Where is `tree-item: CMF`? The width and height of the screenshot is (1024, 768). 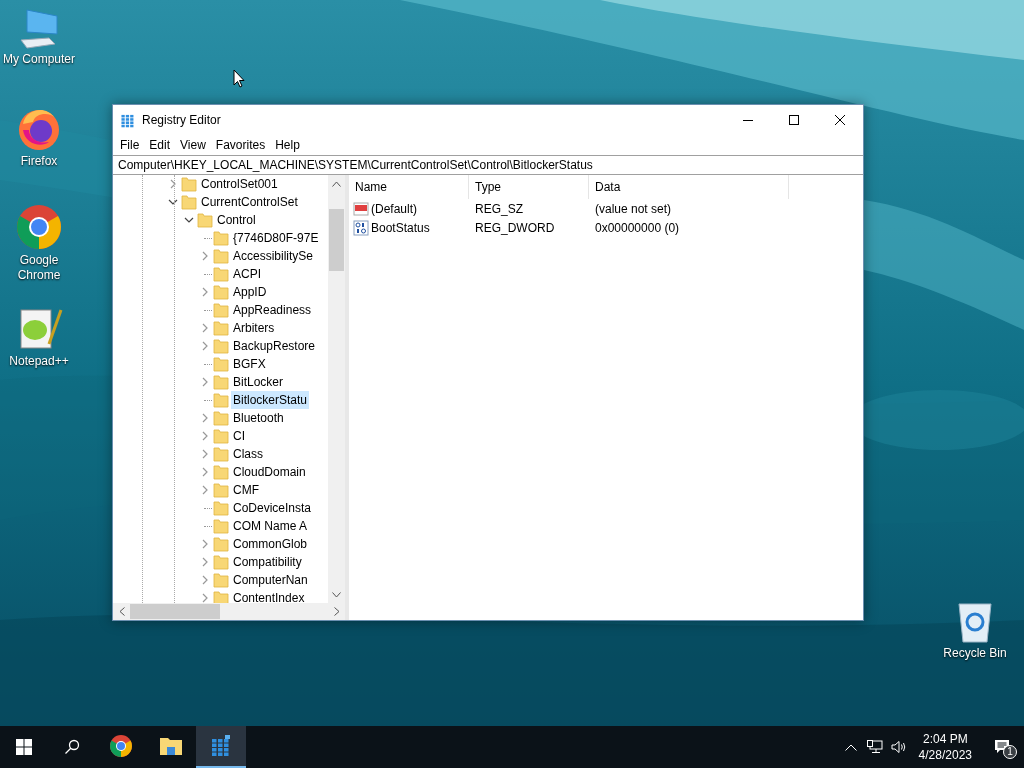 tree-item: CMF is located at coordinates (246, 490).